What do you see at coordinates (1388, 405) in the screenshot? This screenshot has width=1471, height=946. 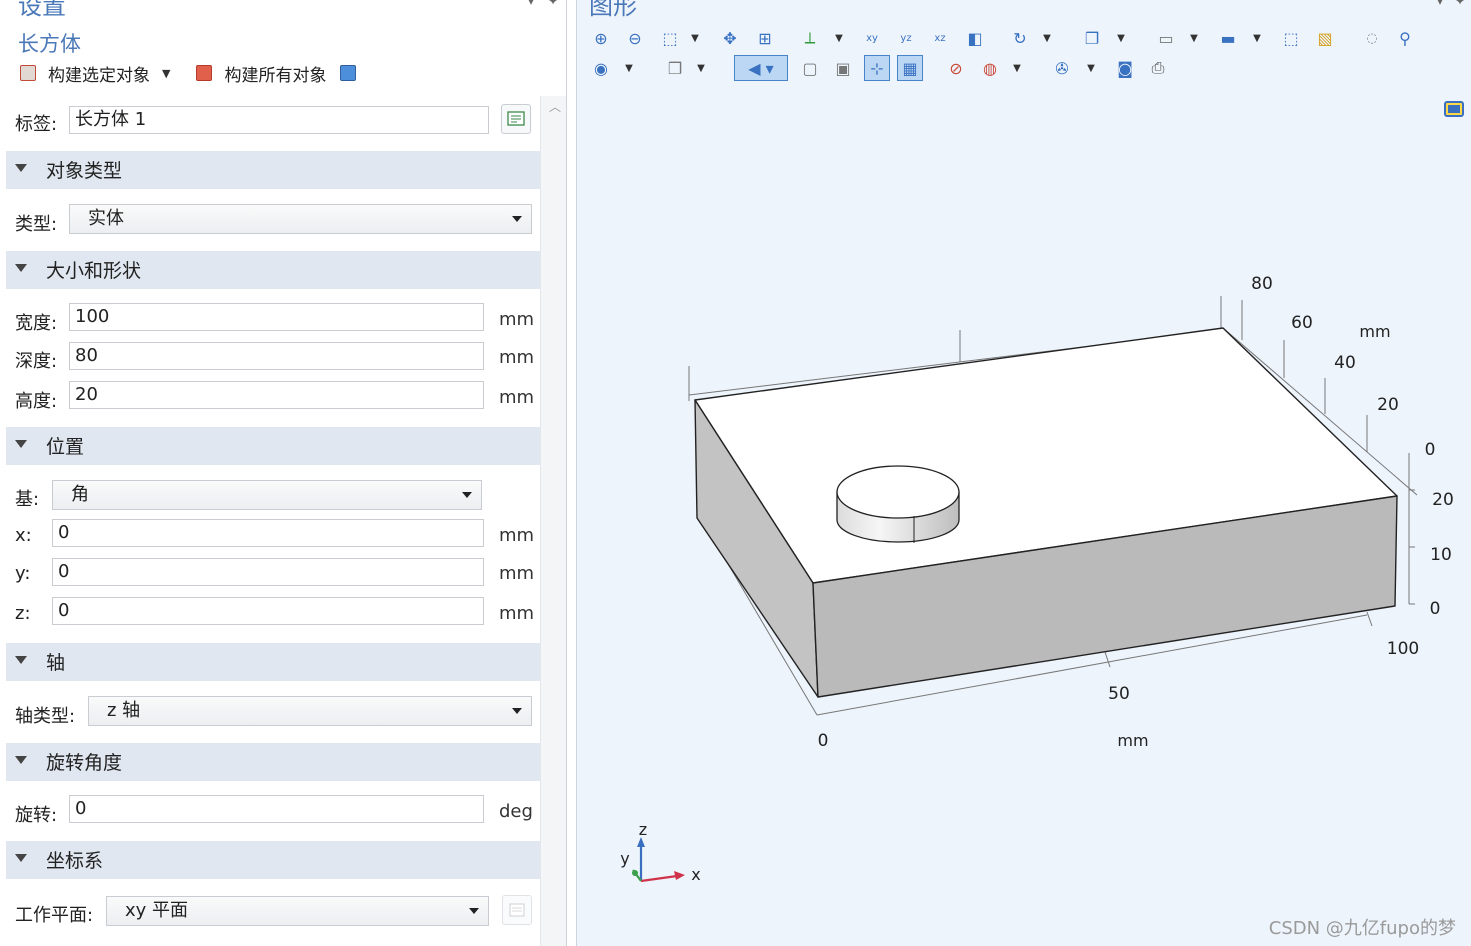 I see `y-tick-label: 20` at bounding box center [1388, 405].